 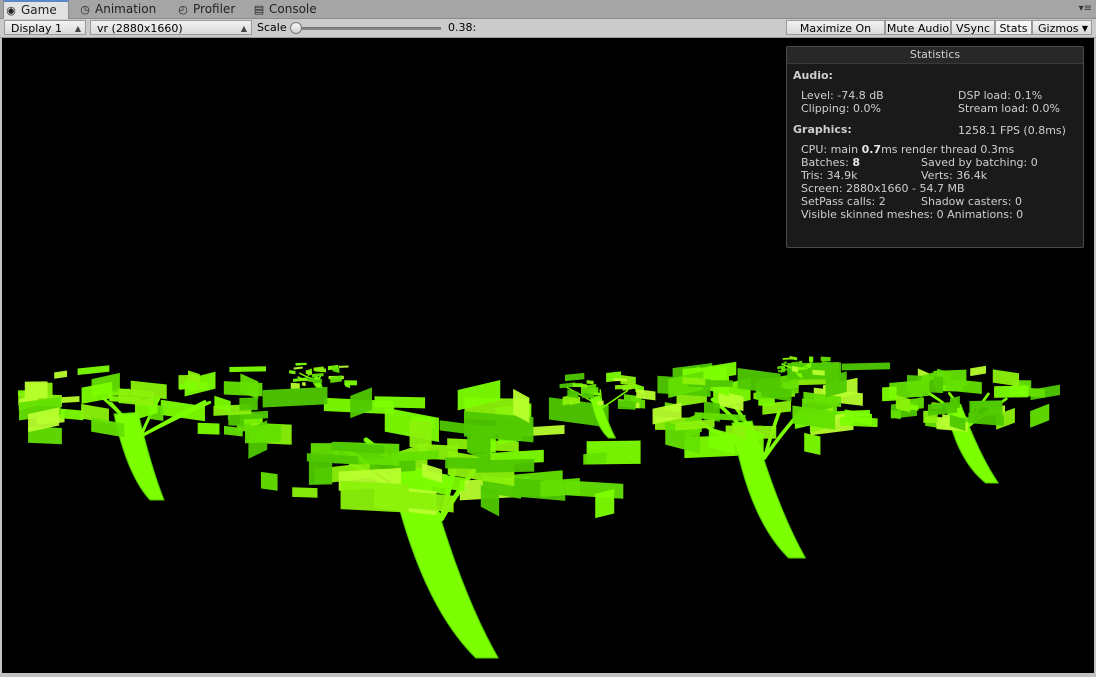 What do you see at coordinates (1013, 27) in the screenshot?
I see `stats-toggle: Stats` at bounding box center [1013, 27].